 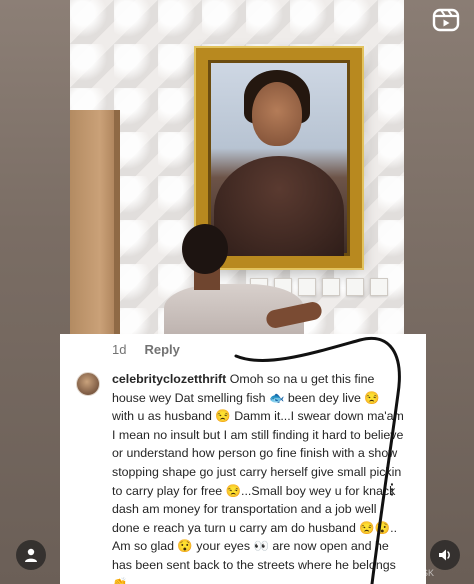 I want to click on comment-meta: 1d Reply, so click(x=146, y=349).